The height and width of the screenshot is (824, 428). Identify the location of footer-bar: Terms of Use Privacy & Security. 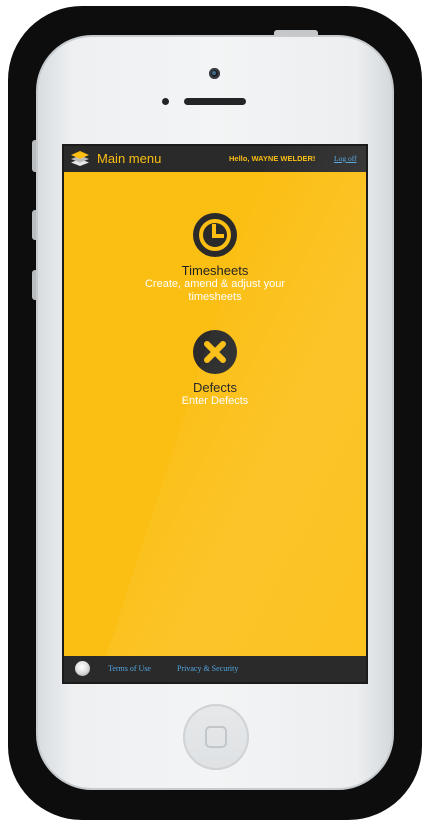
(215, 669).